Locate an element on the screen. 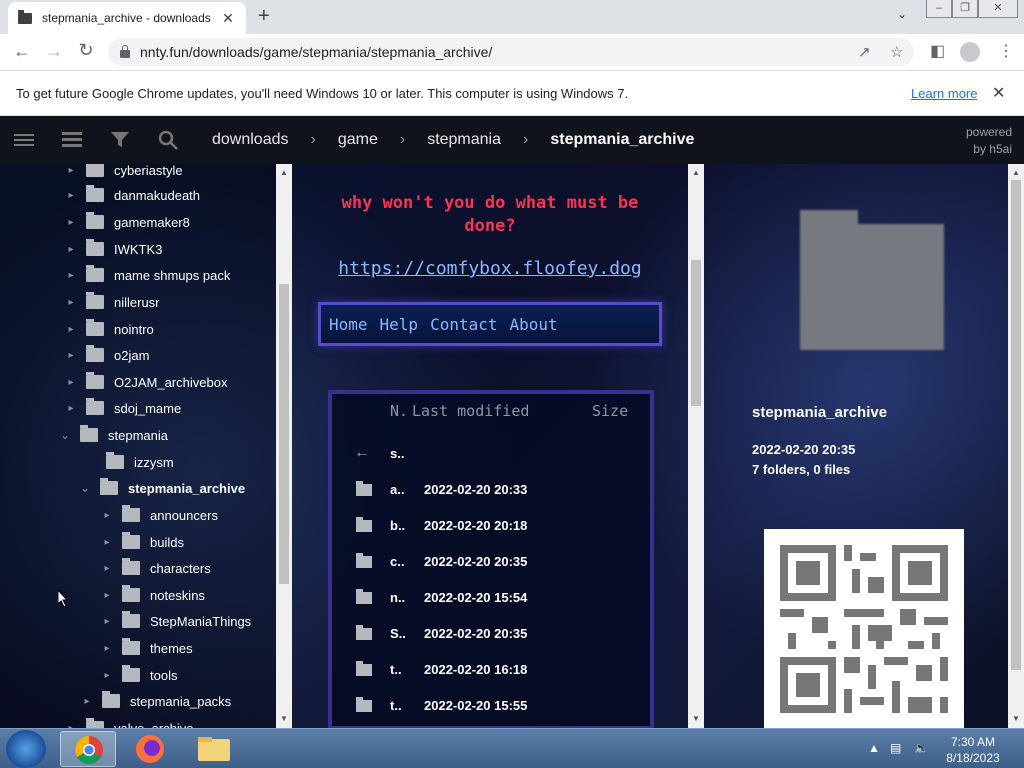 The width and height of the screenshot is (1024, 768). explorer-taskbar-button is located at coordinates (214, 749).